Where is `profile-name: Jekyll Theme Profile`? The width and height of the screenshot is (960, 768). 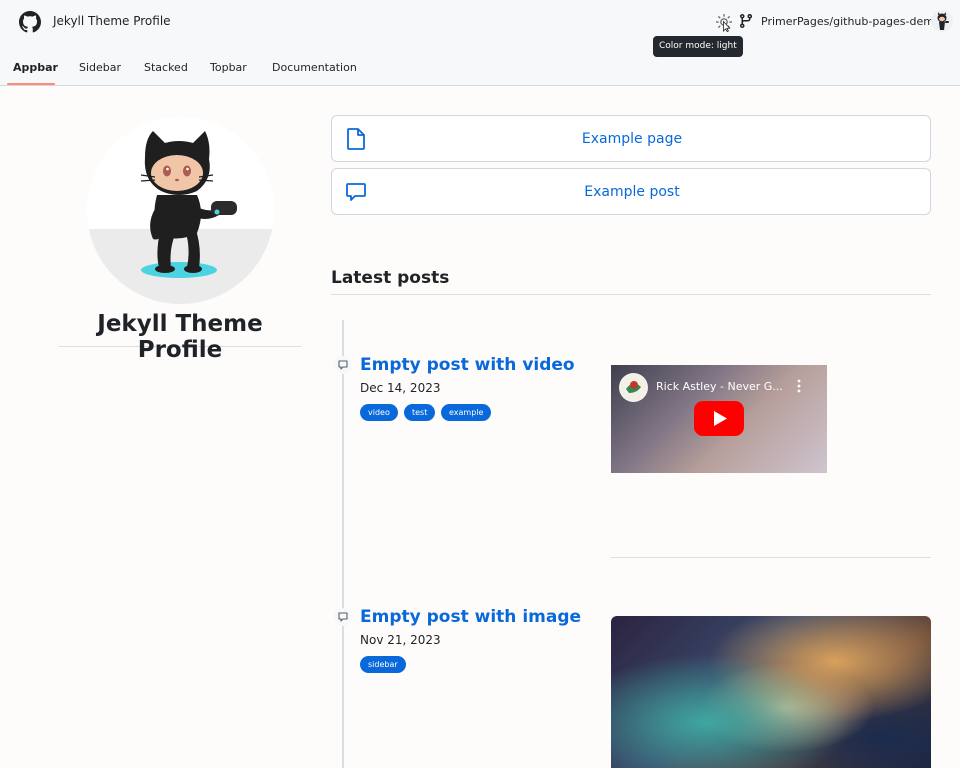 profile-name: Jekyll Theme Profile is located at coordinates (180, 337).